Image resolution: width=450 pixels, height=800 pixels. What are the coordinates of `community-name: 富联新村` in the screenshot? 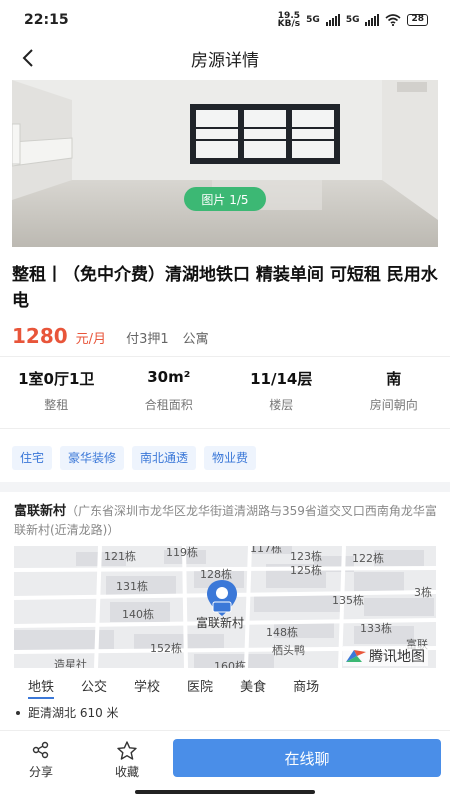 It's located at (40, 511).